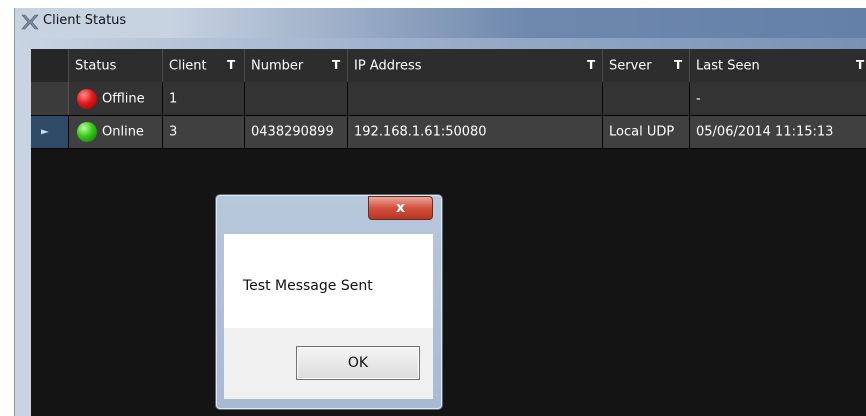 The height and width of the screenshot is (416, 866). Describe the element at coordinates (173, 98) in the screenshot. I see `client-text: 1` at that location.